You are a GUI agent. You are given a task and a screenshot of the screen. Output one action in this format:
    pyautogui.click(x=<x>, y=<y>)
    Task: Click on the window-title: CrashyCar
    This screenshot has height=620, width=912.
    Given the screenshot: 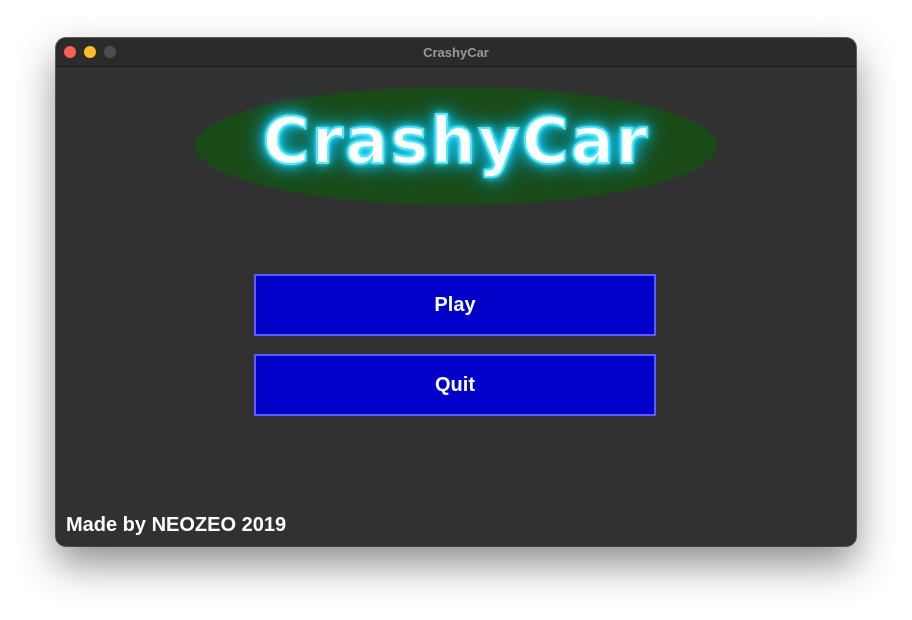 What is the action you would take?
    pyautogui.click(x=456, y=52)
    